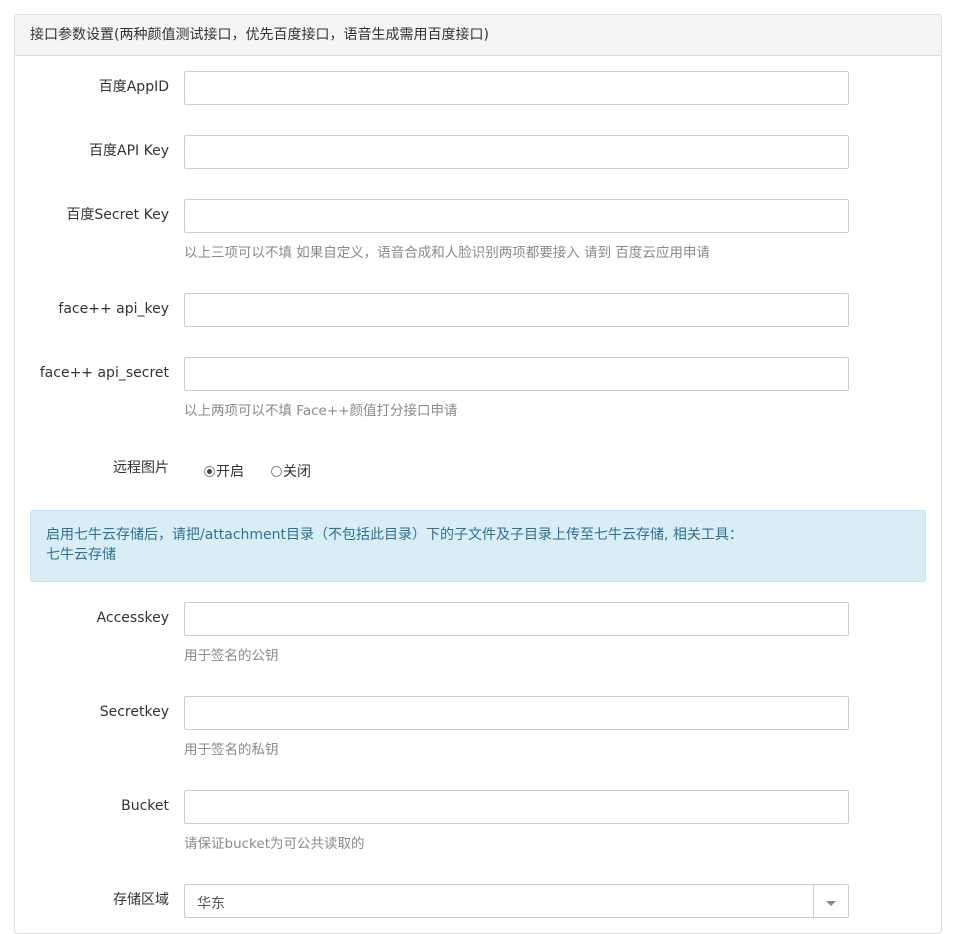 The height and width of the screenshot is (934, 961). What do you see at coordinates (129, 151) in the screenshot?
I see `baidu-api-key-label: 百度API Key` at bounding box center [129, 151].